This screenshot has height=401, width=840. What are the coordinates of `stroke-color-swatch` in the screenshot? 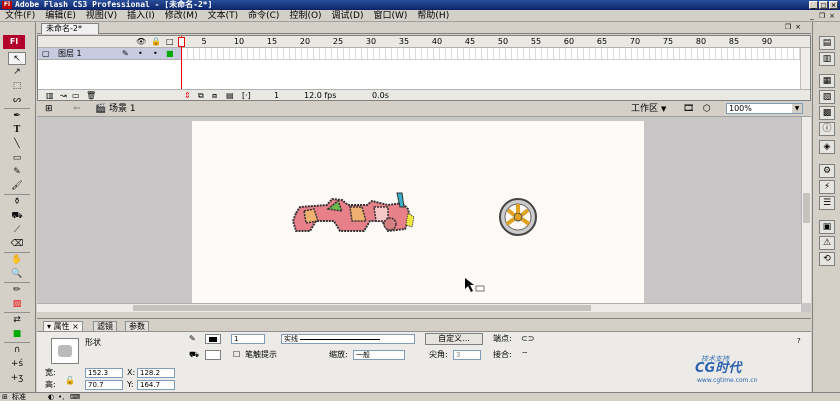 It's located at (213, 339).